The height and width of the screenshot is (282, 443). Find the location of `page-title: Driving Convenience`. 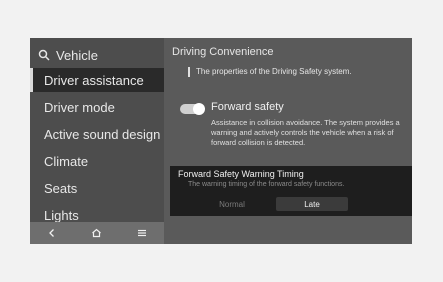

page-title: Driving Convenience is located at coordinates (223, 52).